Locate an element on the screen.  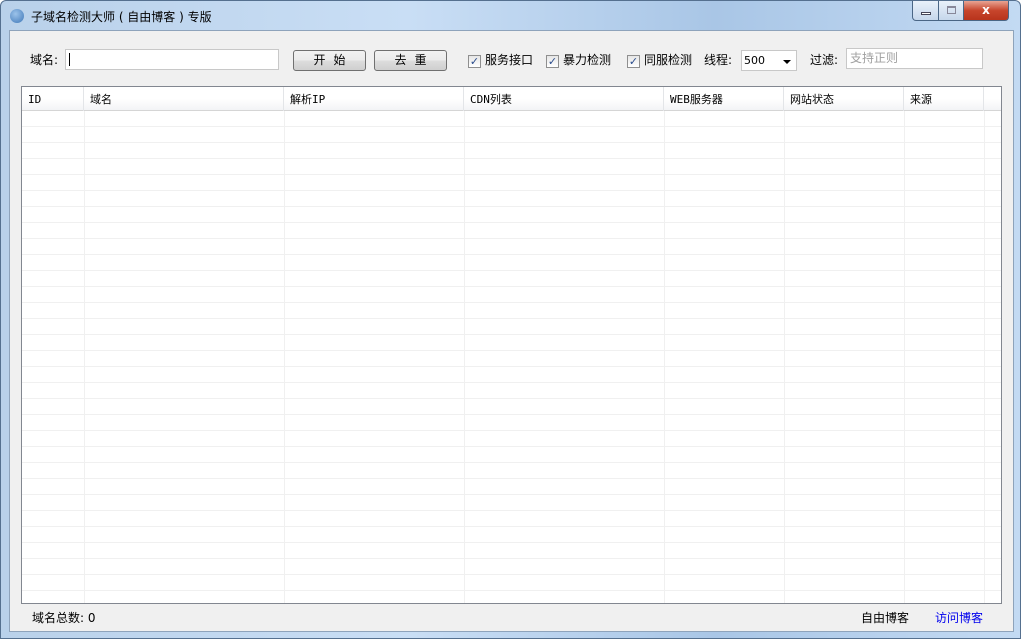
domain-input is located at coordinates (172, 59).